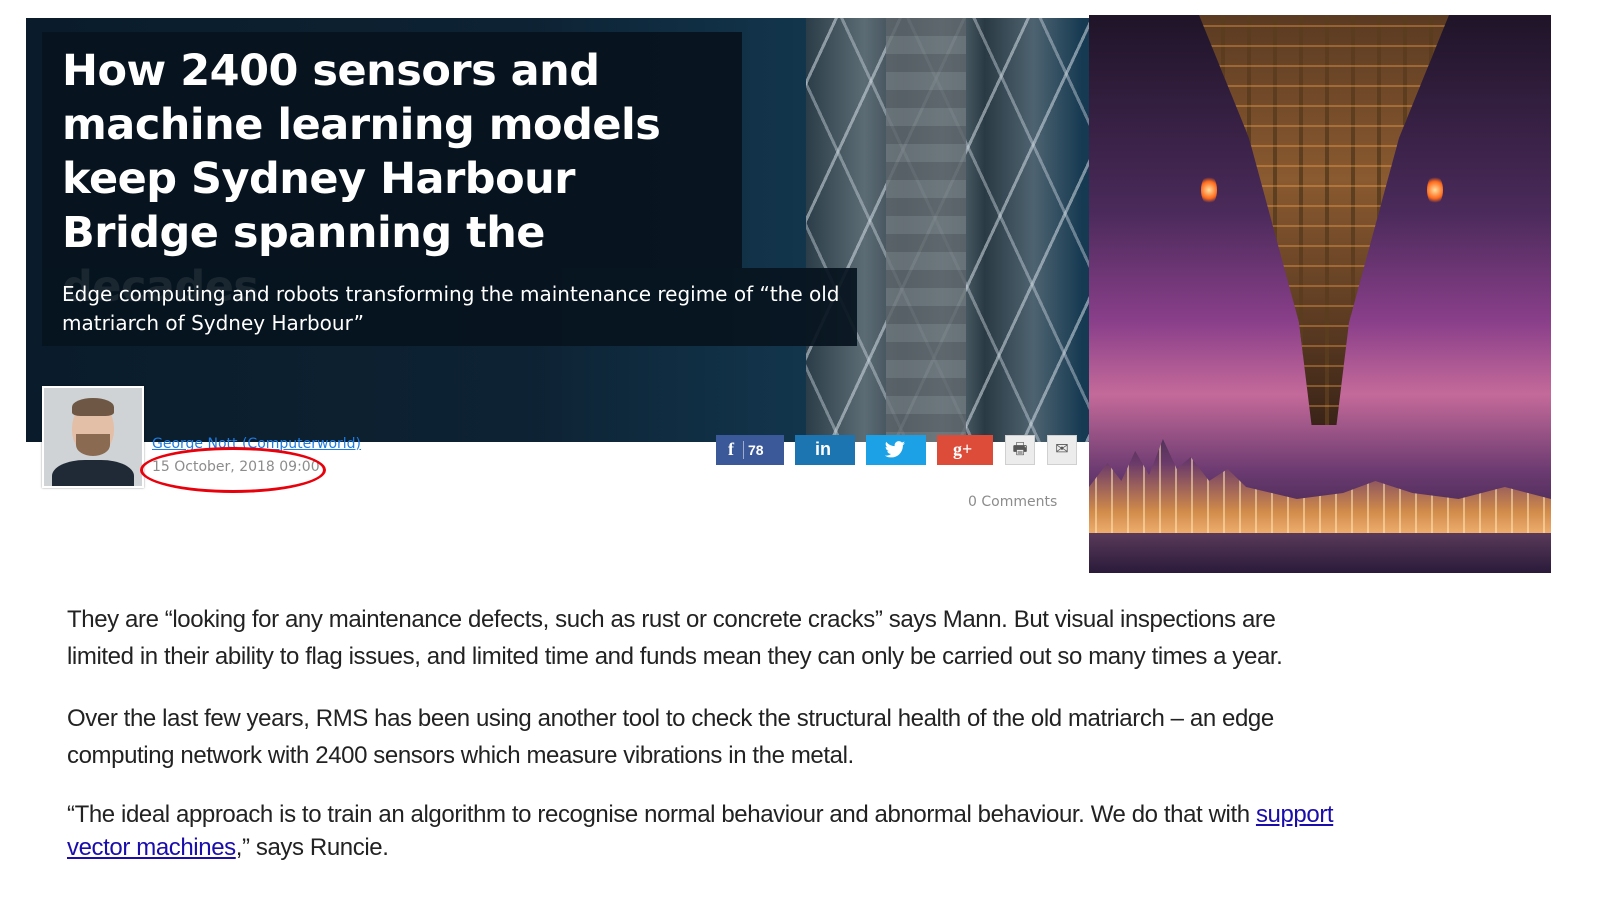  I want to click on comments-link: 0 Comments, so click(1012, 502).